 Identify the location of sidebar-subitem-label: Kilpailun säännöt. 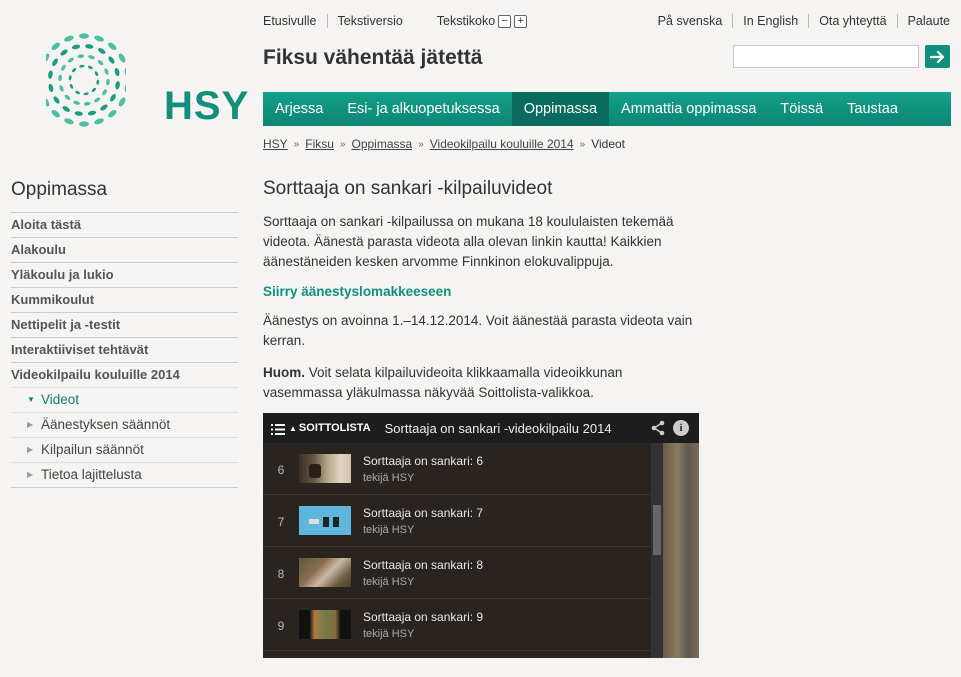
(92, 449).